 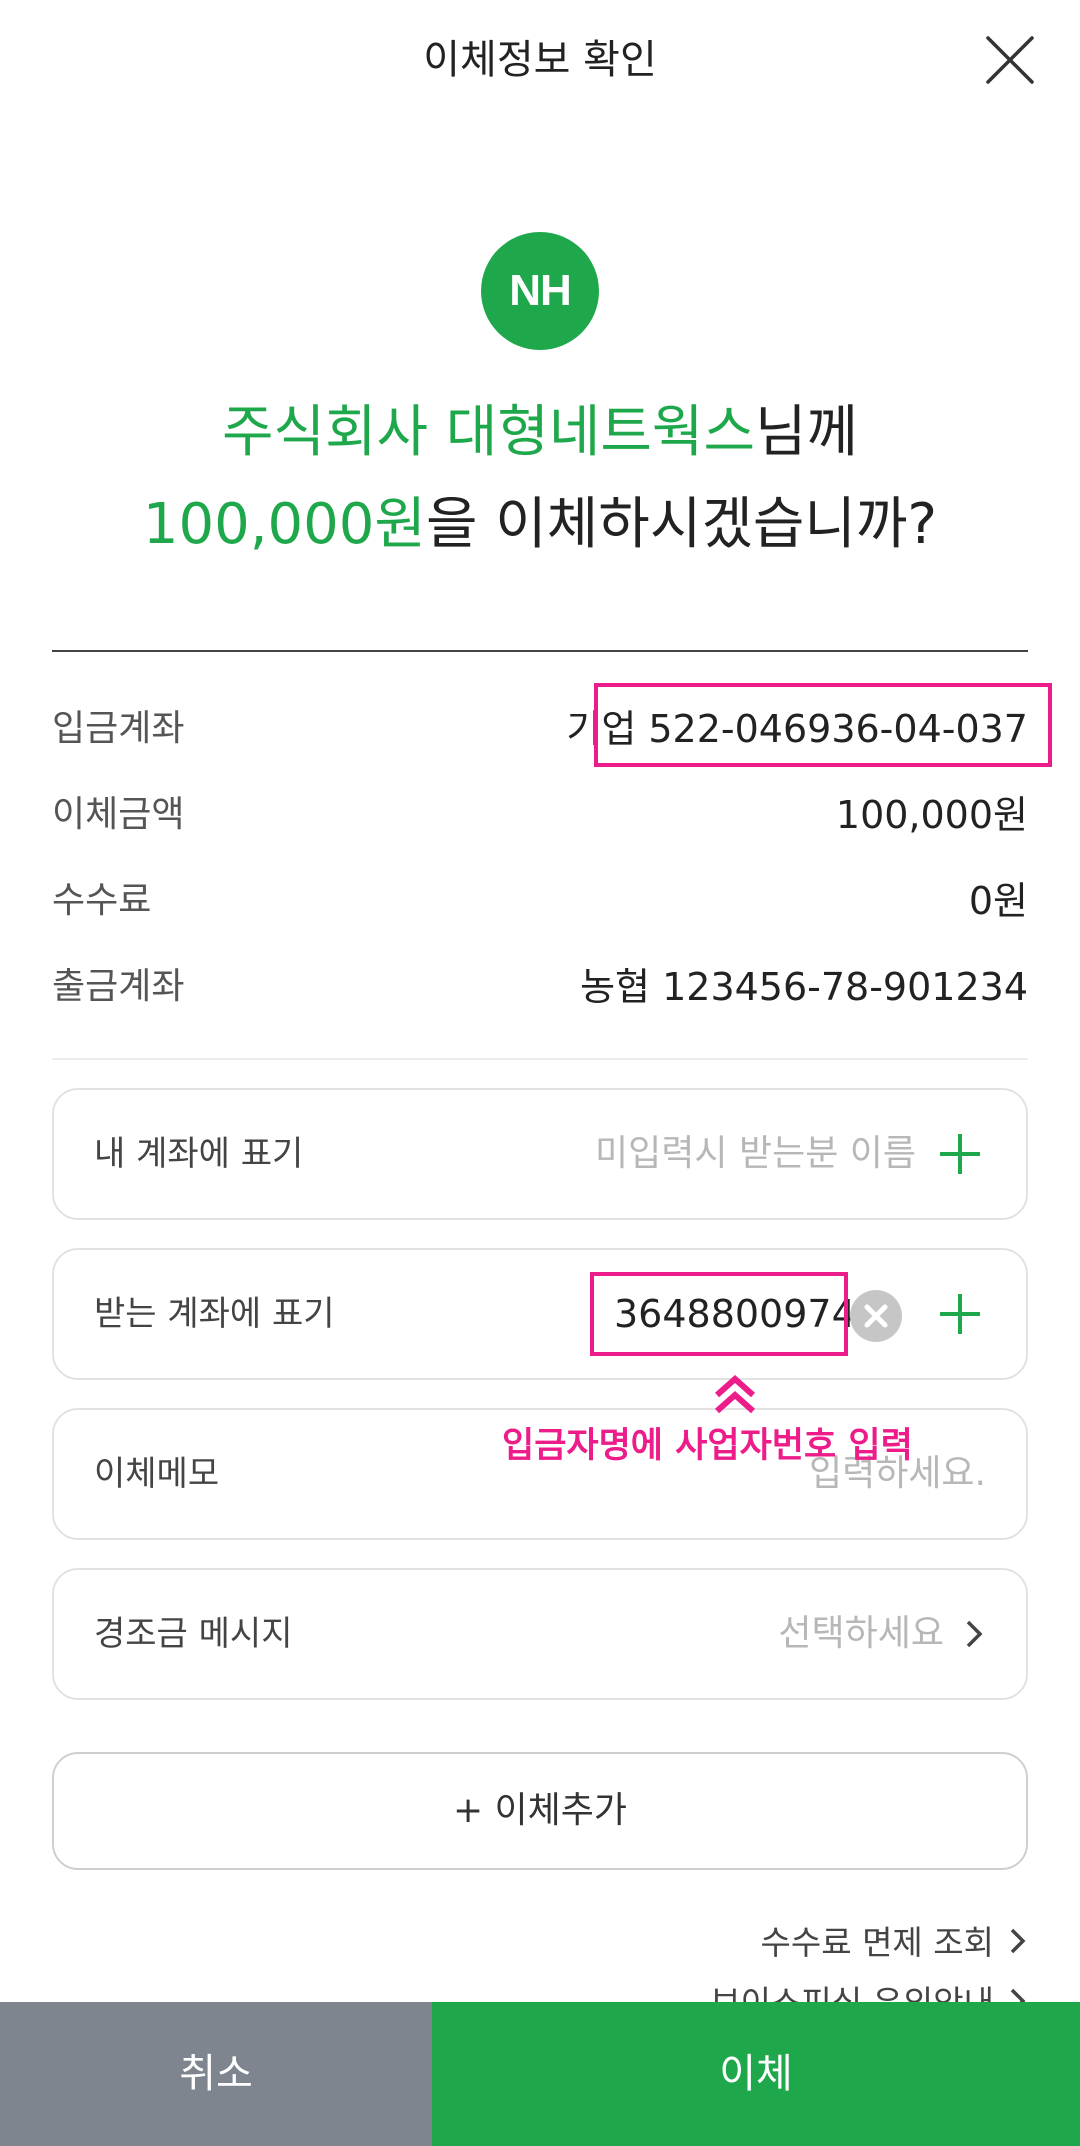 I want to click on info-label: 출금계좌, so click(x=118, y=986).